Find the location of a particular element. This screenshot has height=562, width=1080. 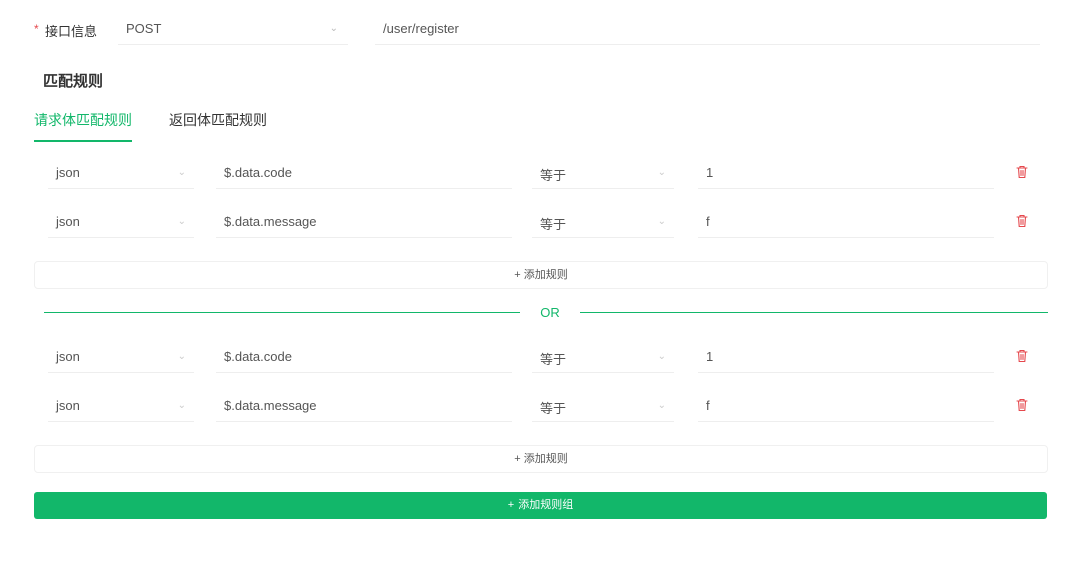

section-title: 匹配规则 is located at coordinates (73, 81).